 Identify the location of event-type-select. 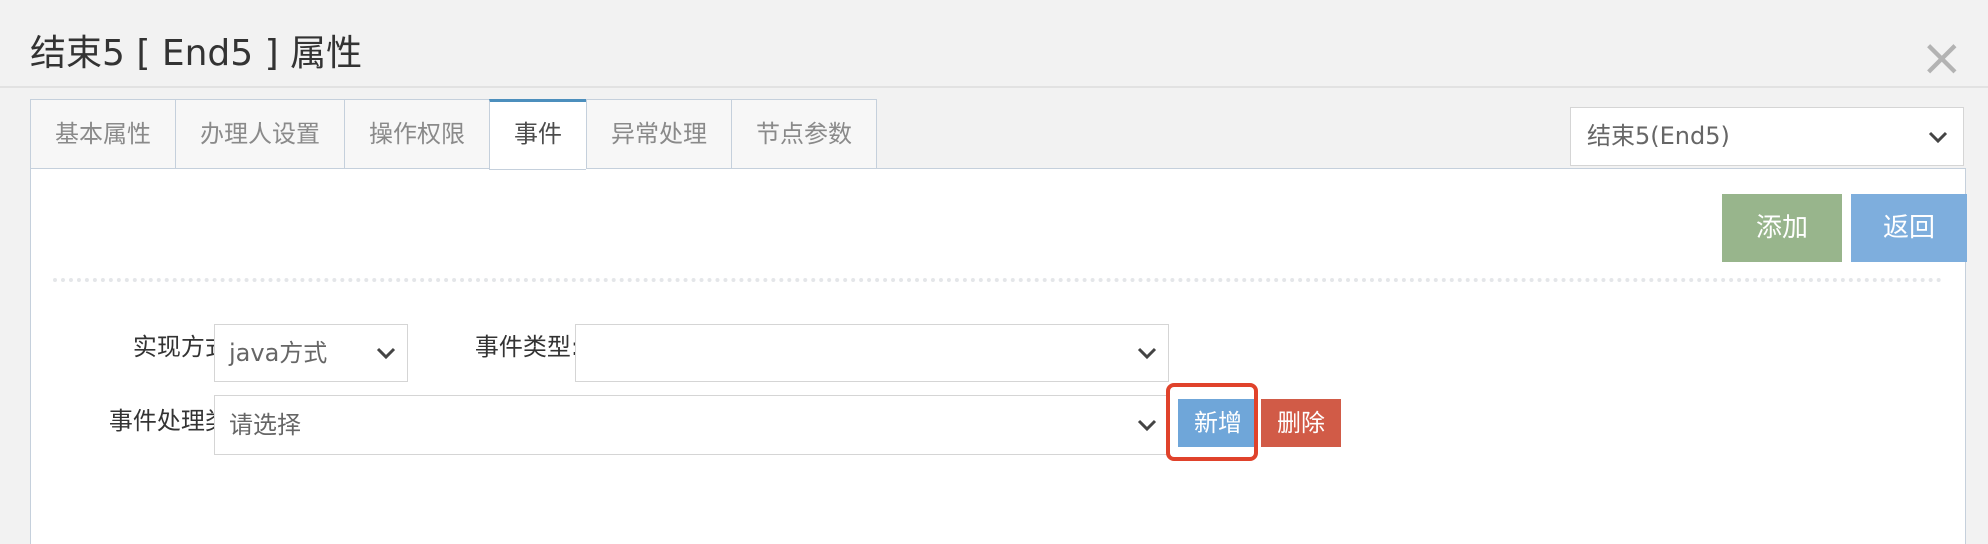
(872, 353).